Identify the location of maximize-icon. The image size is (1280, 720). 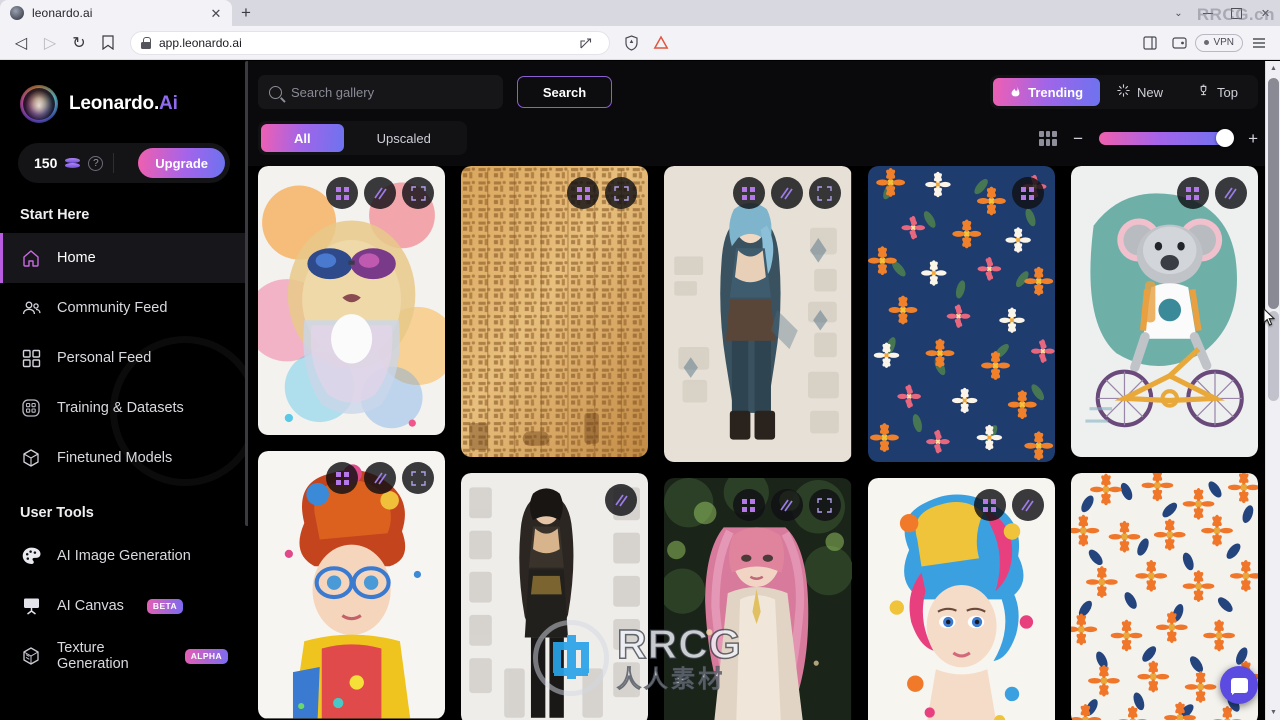
(1236, 13).